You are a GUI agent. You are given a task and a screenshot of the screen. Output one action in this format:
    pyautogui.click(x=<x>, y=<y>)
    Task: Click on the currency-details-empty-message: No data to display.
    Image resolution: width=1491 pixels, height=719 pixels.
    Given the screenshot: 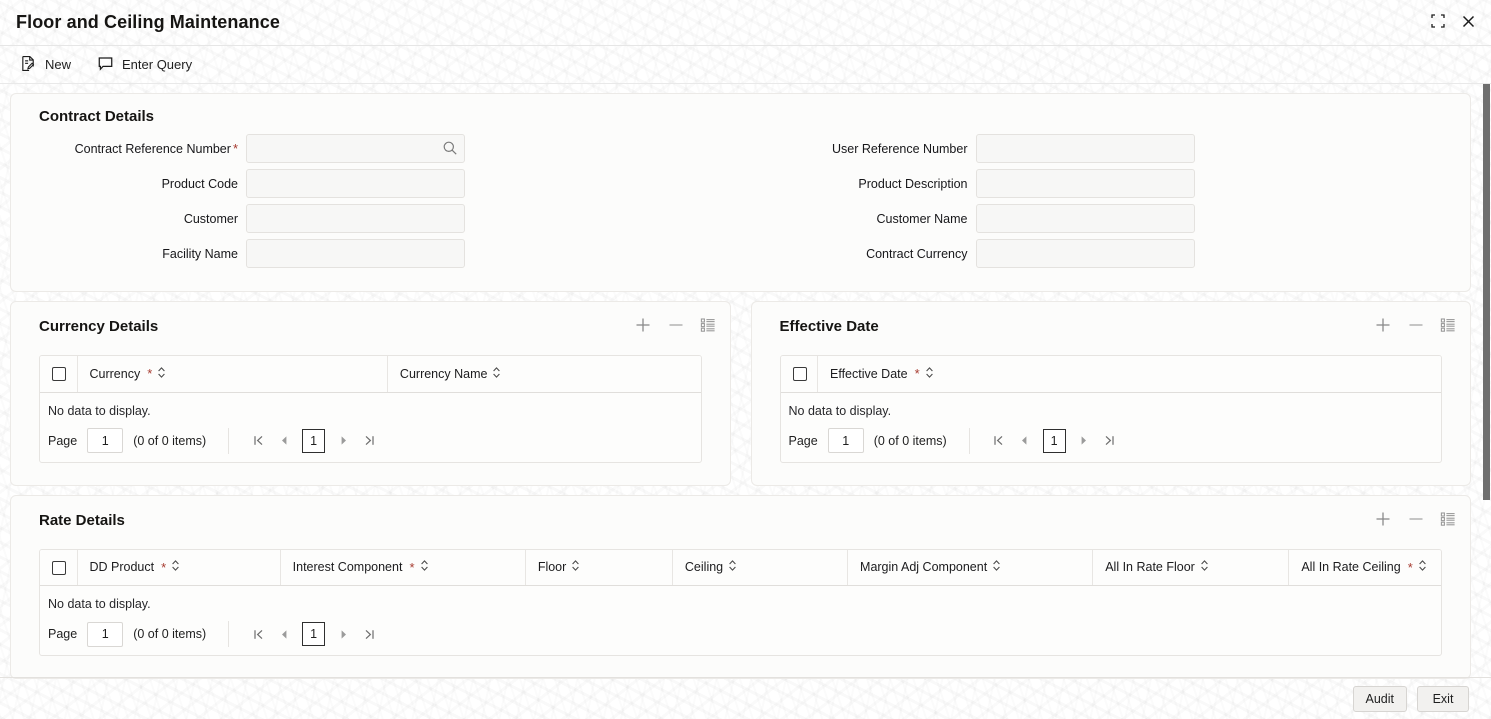 What is the action you would take?
    pyautogui.click(x=99, y=410)
    